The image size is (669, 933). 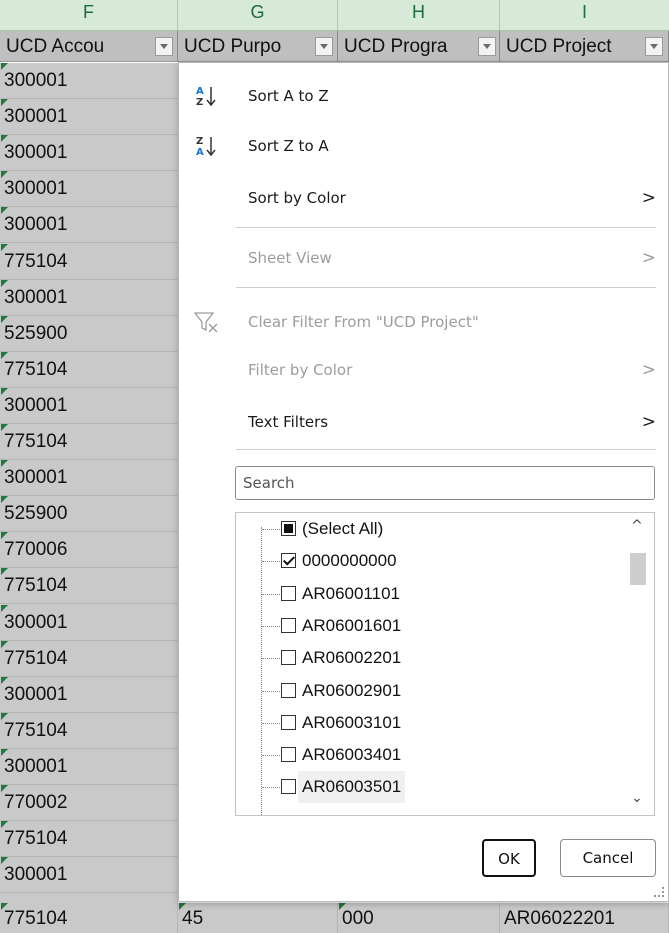 What do you see at coordinates (300, 370) in the screenshot?
I see `menu-label: Filter by Color` at bounding box center [300, 370].